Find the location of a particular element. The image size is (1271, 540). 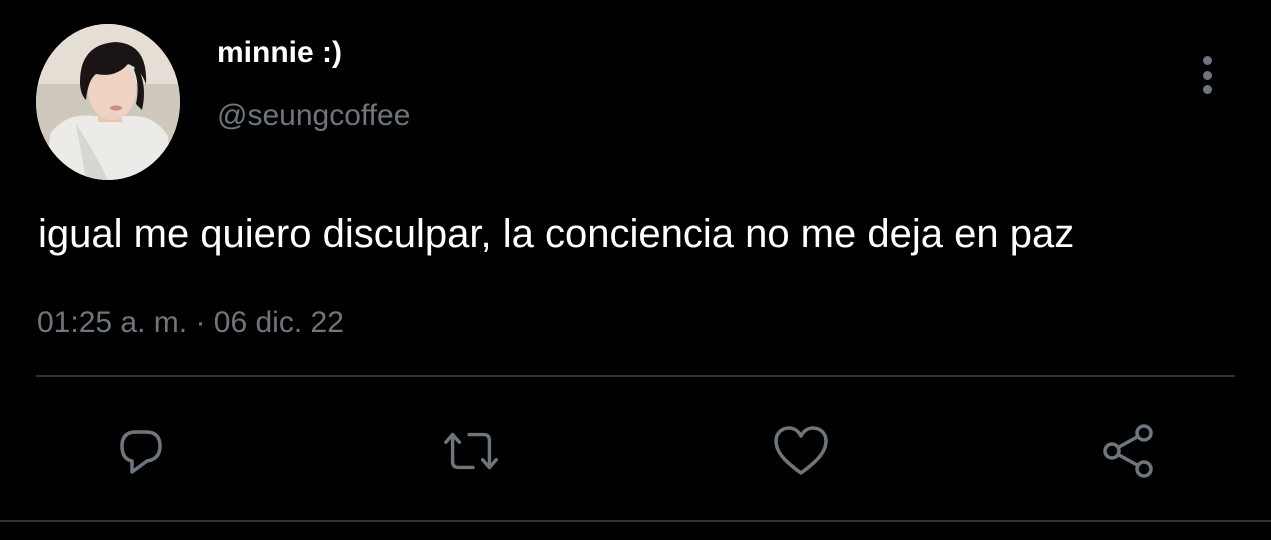

reply-button is located at coordinates (141, 451).